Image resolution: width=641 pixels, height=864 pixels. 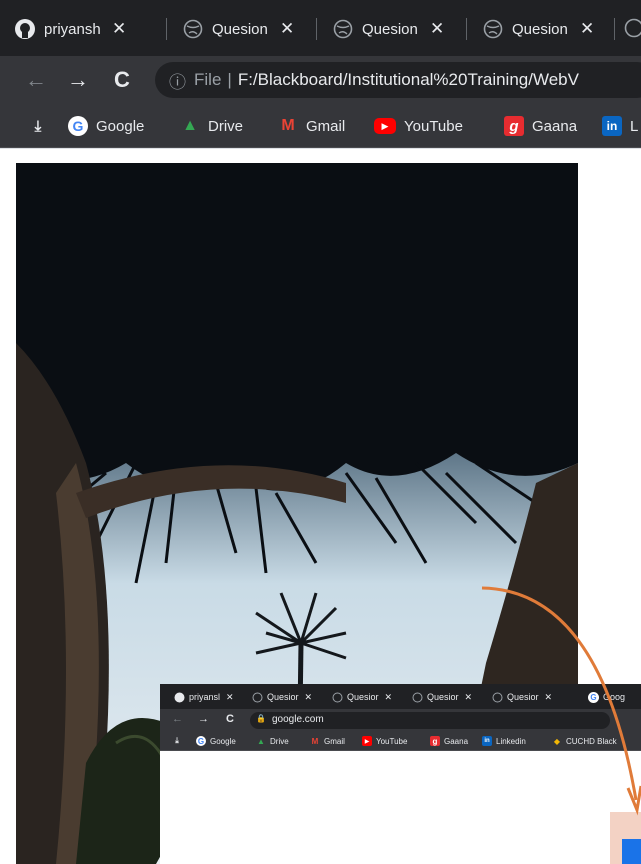 I want to click on bookmark-label: L, so click(x=634, y=126).